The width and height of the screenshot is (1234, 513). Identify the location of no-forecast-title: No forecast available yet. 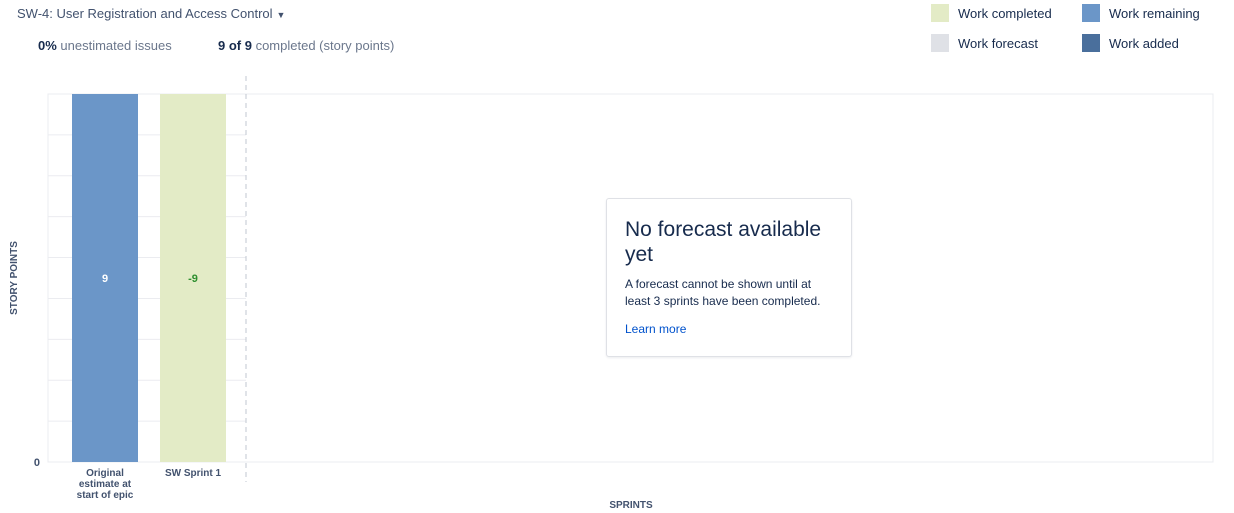
(723, 242).